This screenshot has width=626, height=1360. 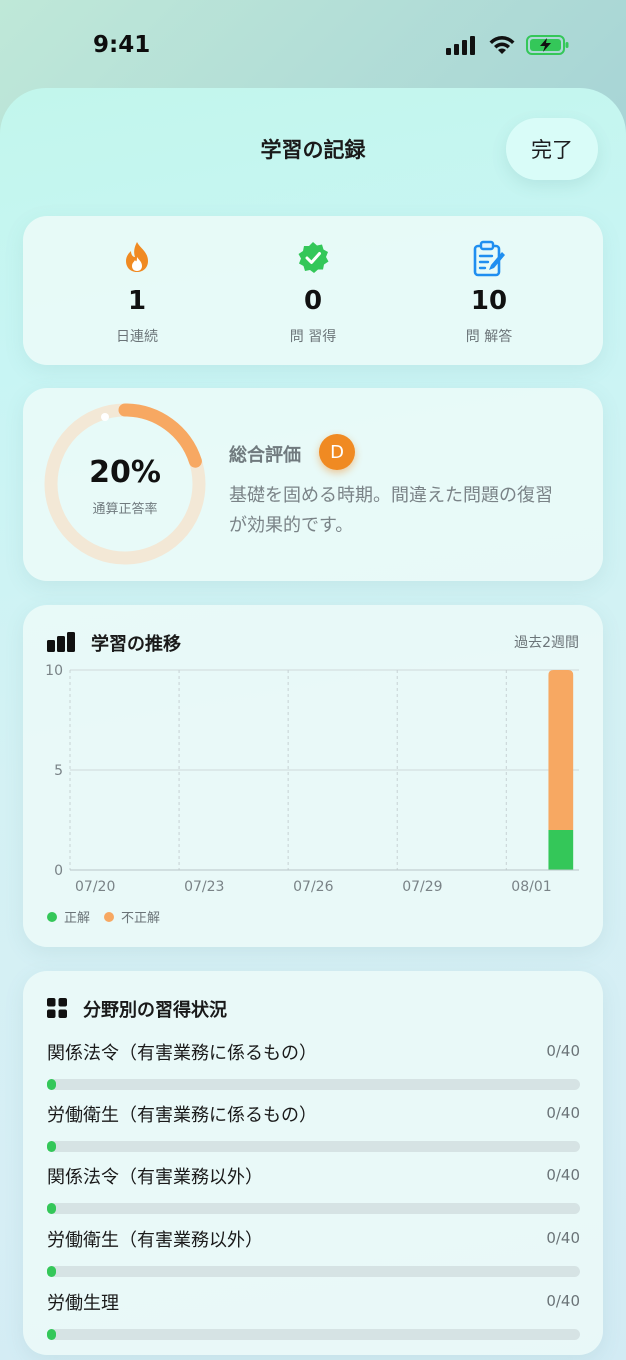 I want to click on wifi-icon, so click(x=502, y=45).